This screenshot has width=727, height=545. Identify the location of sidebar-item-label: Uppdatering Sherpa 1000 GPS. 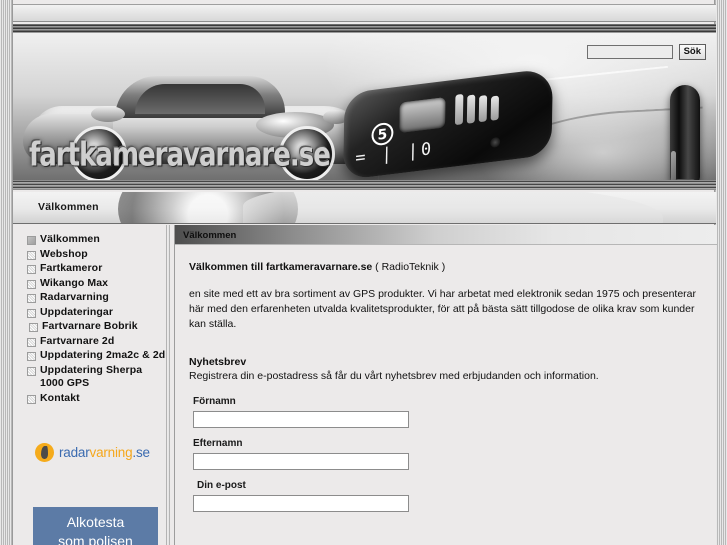
(91, 376).